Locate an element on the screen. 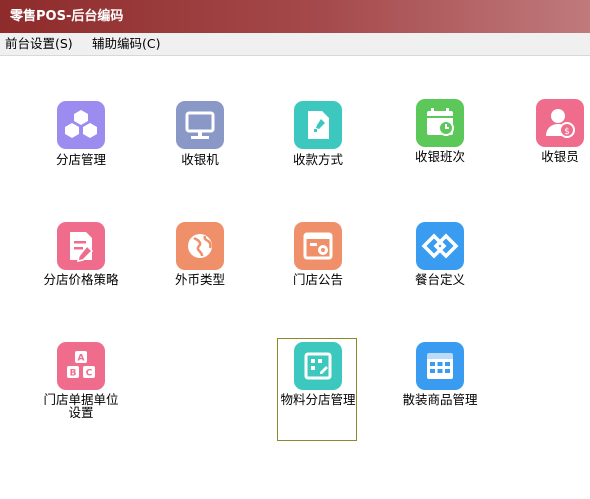 The image size is (590, 499). cubes-icon is located at coordinates (81, 125).